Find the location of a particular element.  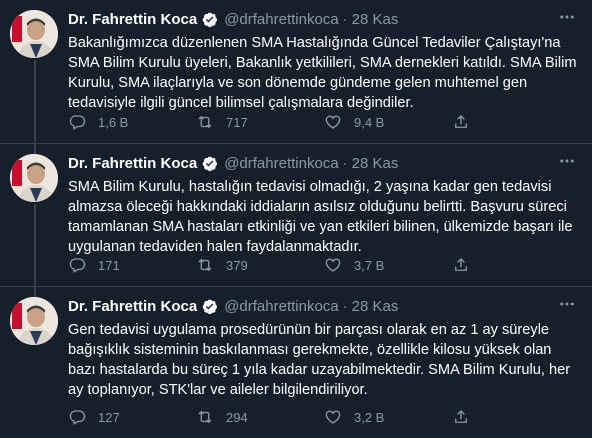

reply-count: 1,6 B is located at coordinates (113, 122).